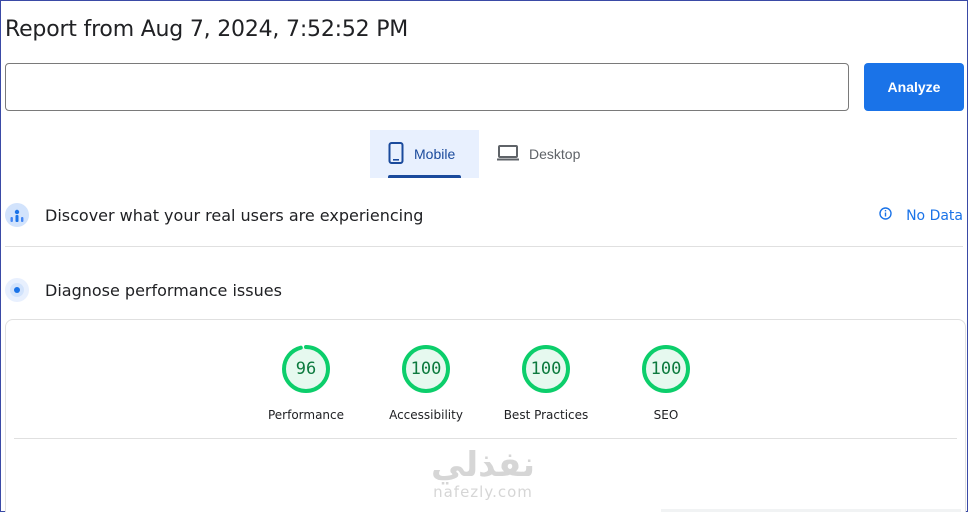 The image size is (968, 512). I want to click on score-label: Best Practices, so click(546, 415).